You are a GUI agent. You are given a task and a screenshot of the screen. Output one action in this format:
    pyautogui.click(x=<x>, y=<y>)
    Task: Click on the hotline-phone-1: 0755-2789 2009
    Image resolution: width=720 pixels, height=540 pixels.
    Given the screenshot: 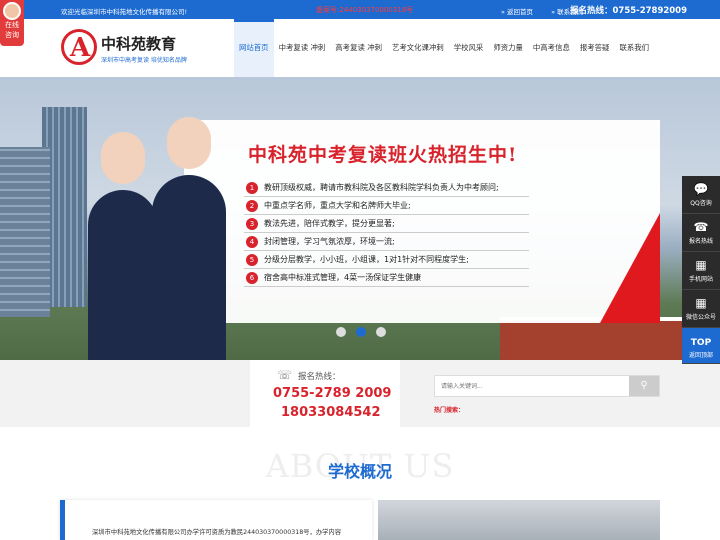 What is the action you would take?
    pyautogui.click(x=332, y=393)
    